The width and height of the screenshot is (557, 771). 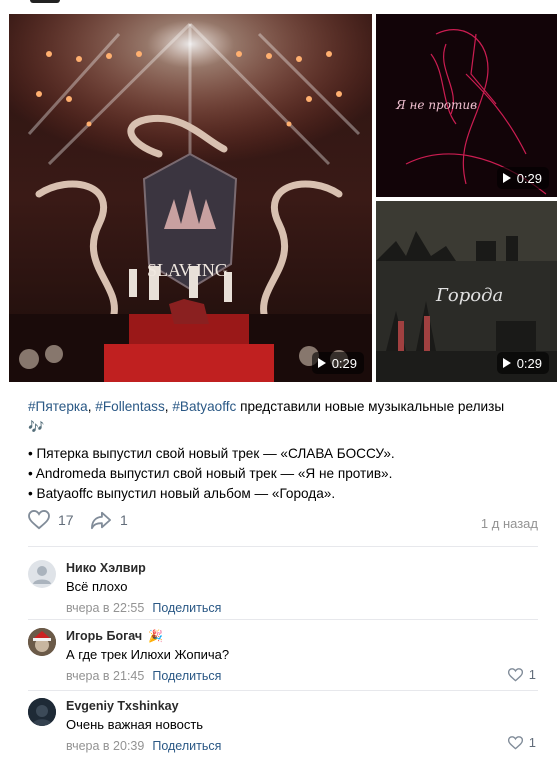 I want to click on comment-text: Всё плохо, so click(x=97, y=586).